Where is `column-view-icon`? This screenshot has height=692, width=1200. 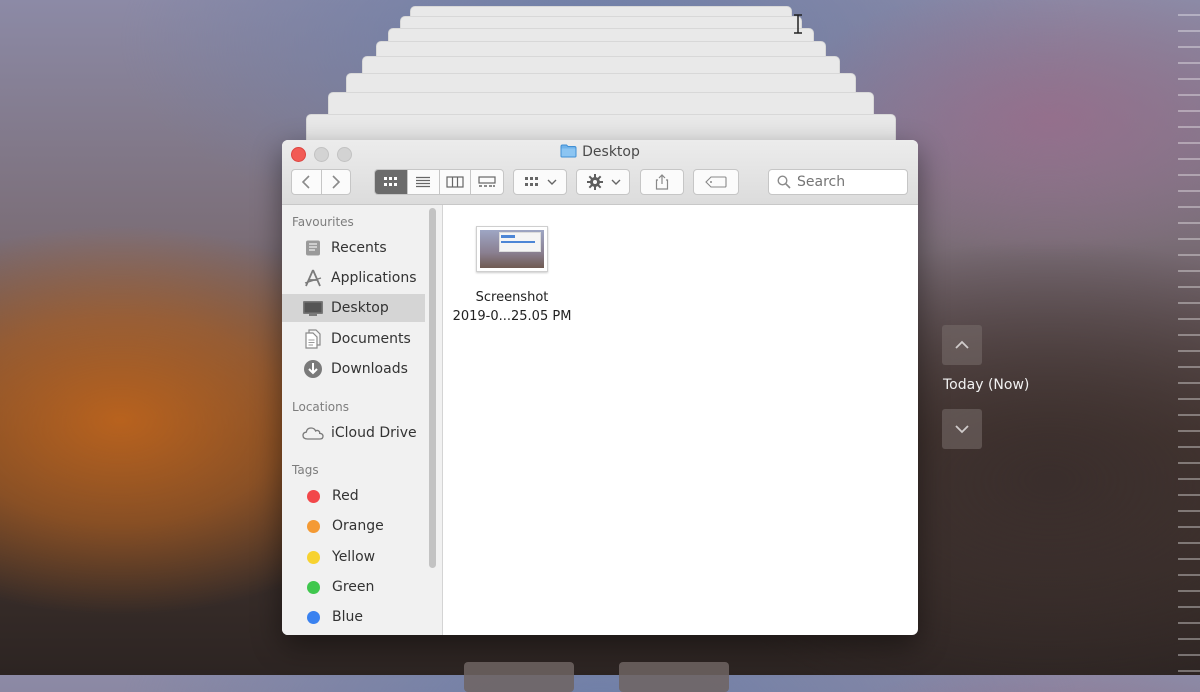
column-view-icon is located at coordinates (455, 182).